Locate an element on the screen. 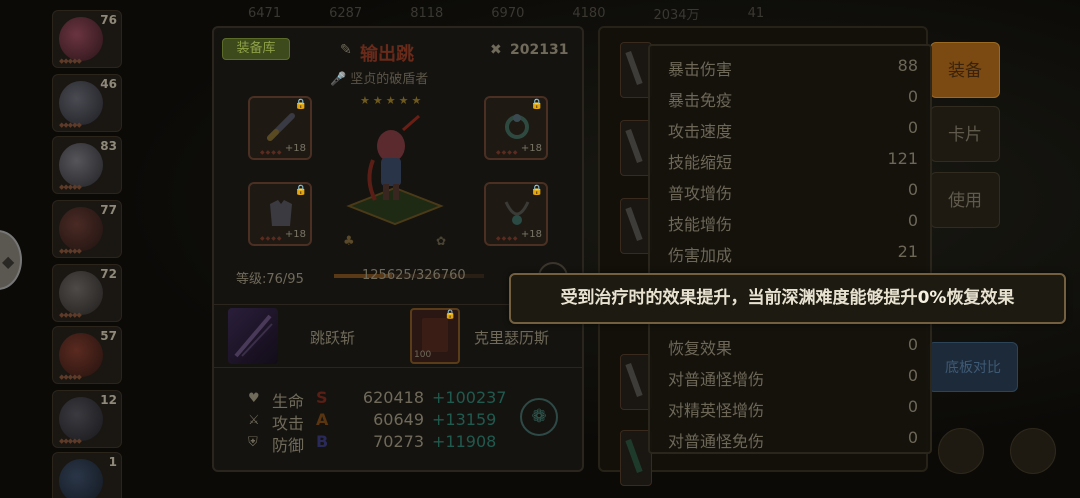 This screenshot has height=498, width=1080. tooltip-text-suffix: 恢复效果 is located at coordinates (980, 298).